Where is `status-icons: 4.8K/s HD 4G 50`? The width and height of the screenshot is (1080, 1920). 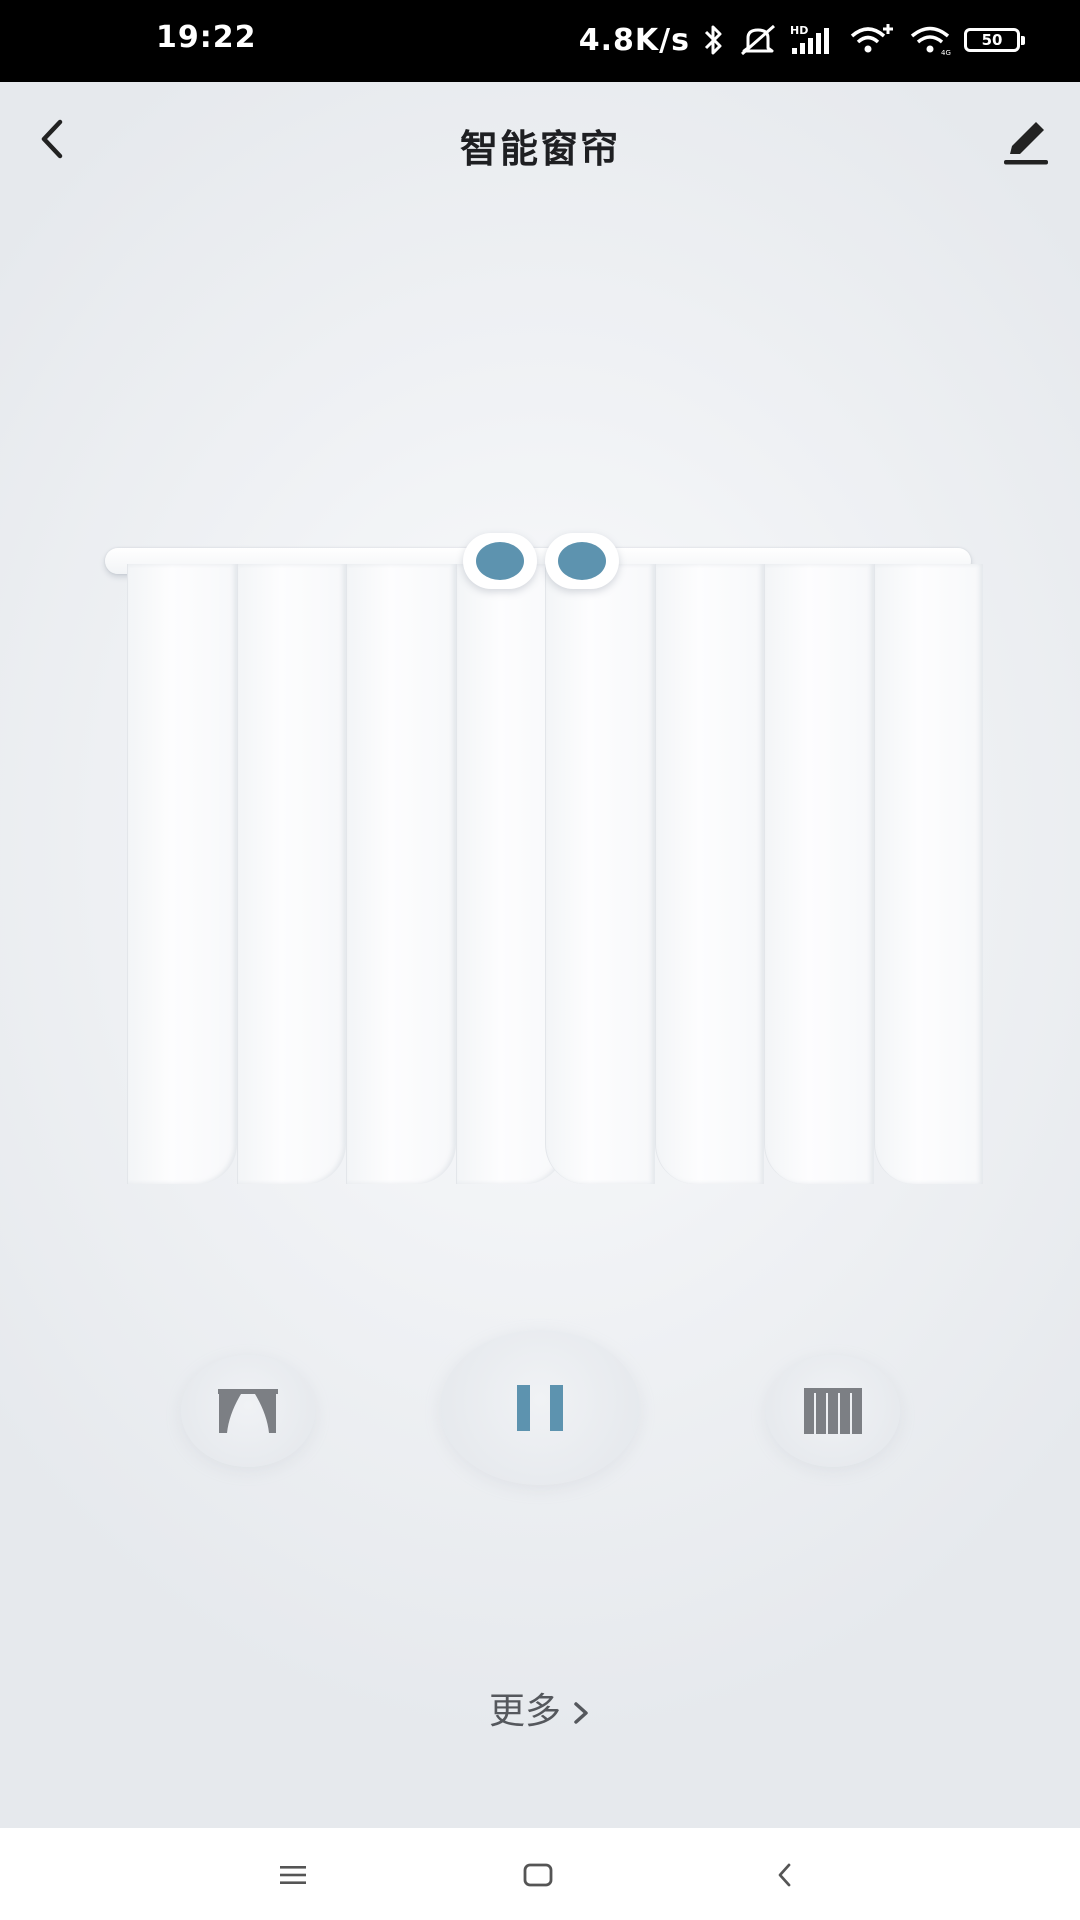 status-icons: 4.8K/s HD 4G 50 is located at coordinates (801, 40).